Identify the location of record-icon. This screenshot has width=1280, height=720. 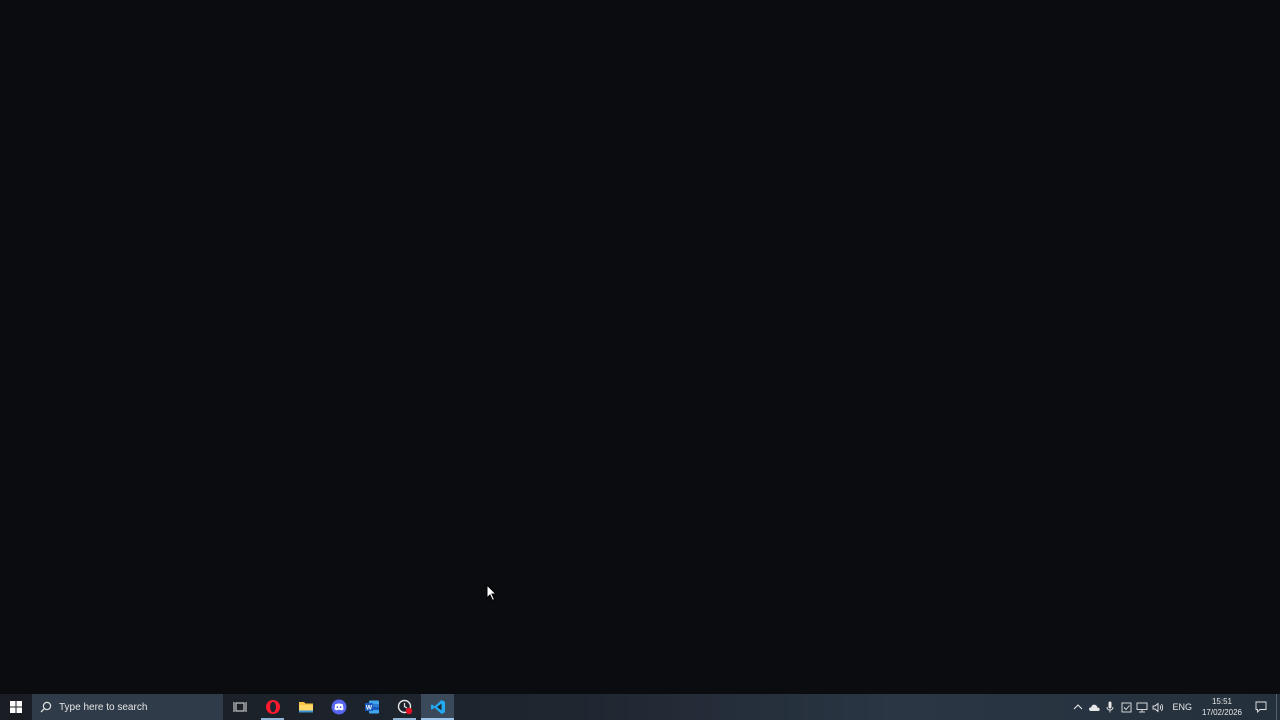
(404, 707).